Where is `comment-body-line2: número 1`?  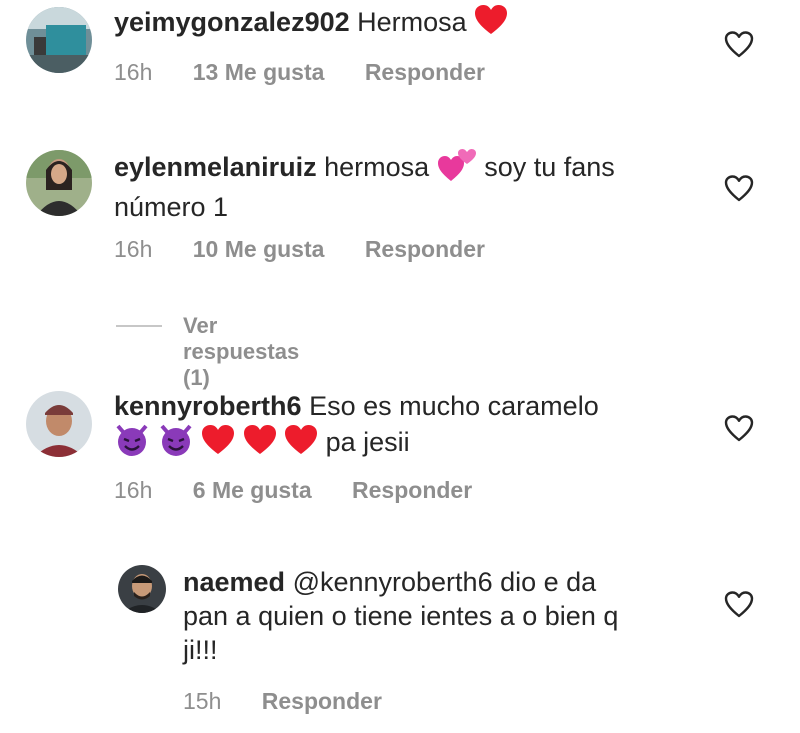
comment-body-line2: número 1 is located at coordinates (171, 207).